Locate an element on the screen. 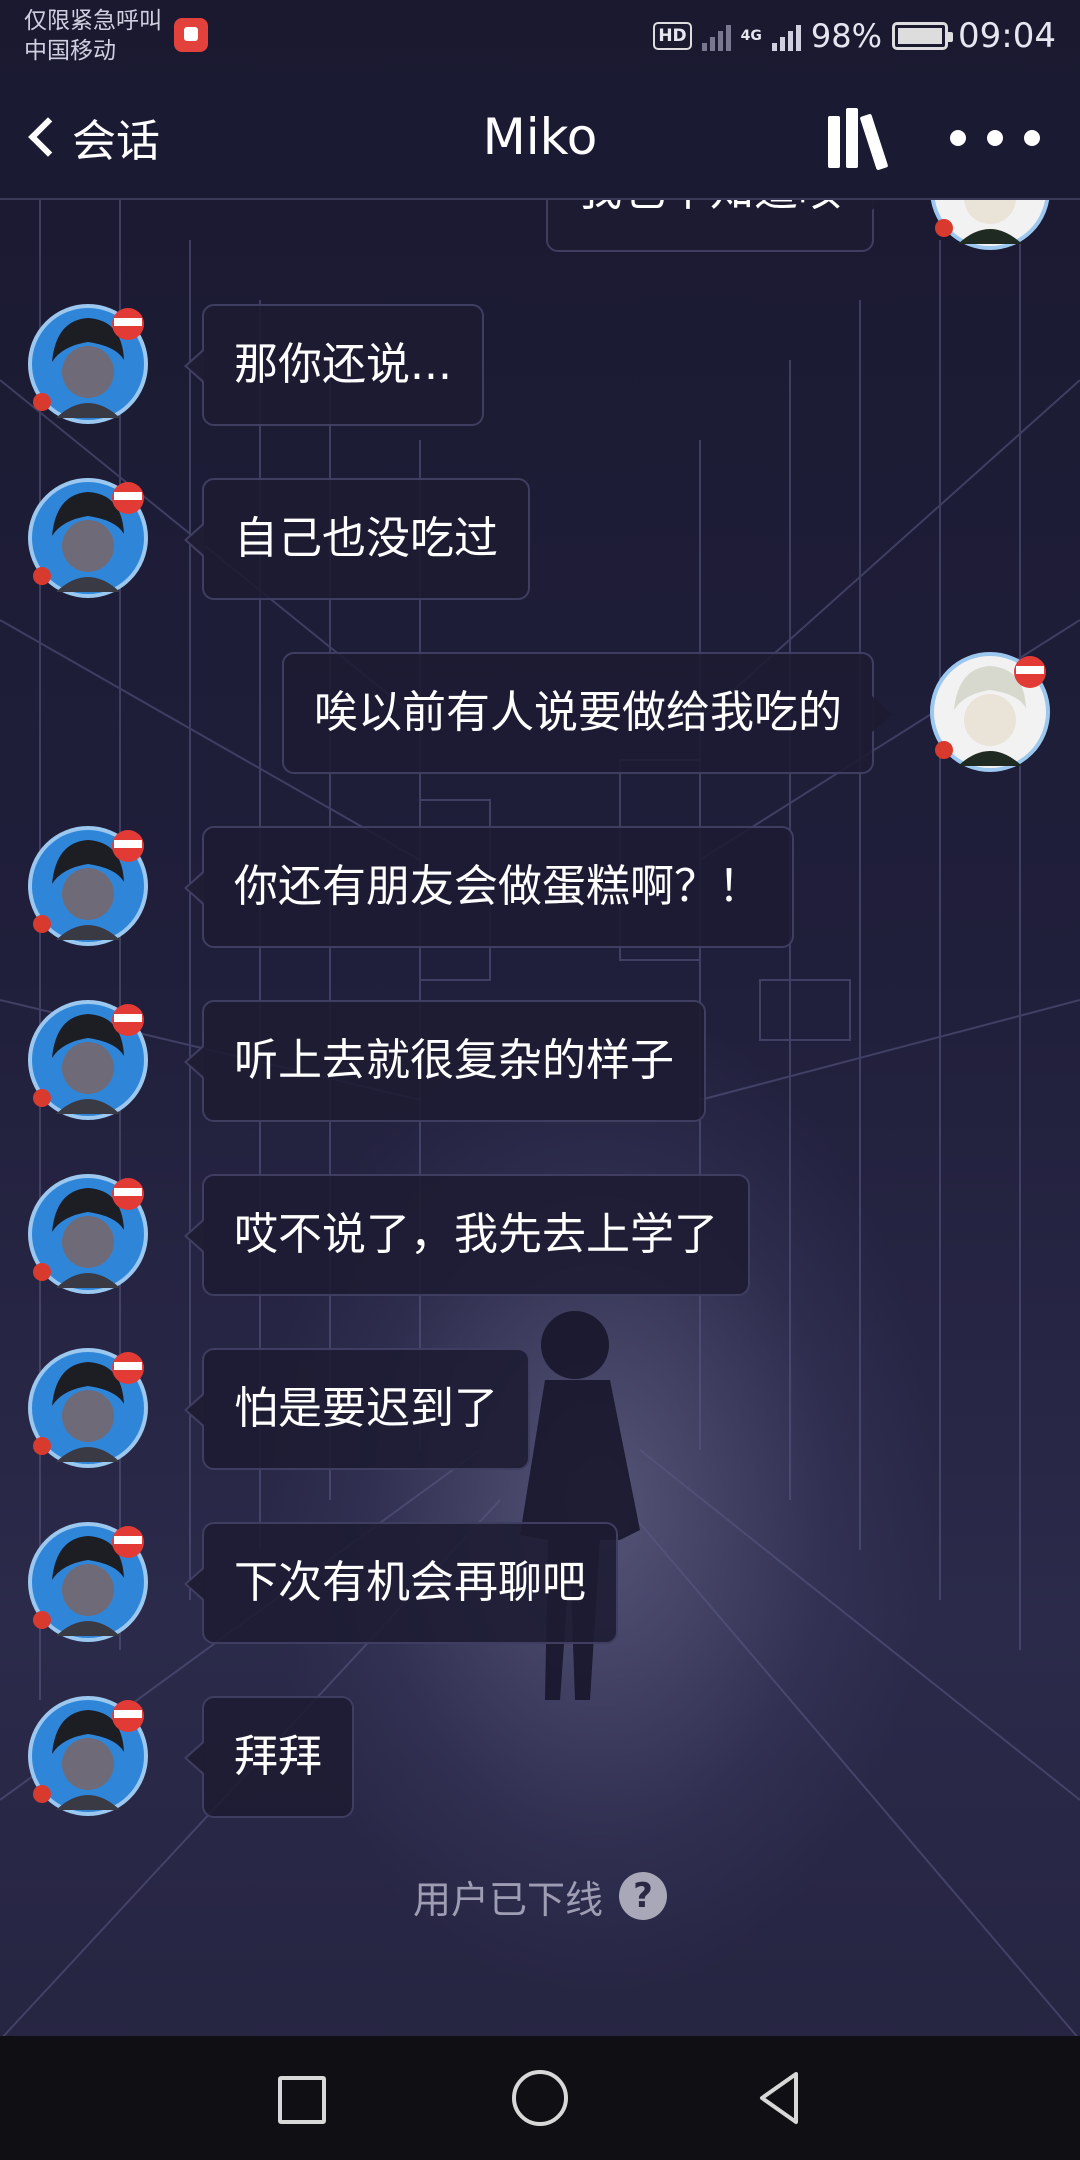 The image size is (1080, 2160). message-row: 怕是要迟到了 is located at coordinates (540, 1409).